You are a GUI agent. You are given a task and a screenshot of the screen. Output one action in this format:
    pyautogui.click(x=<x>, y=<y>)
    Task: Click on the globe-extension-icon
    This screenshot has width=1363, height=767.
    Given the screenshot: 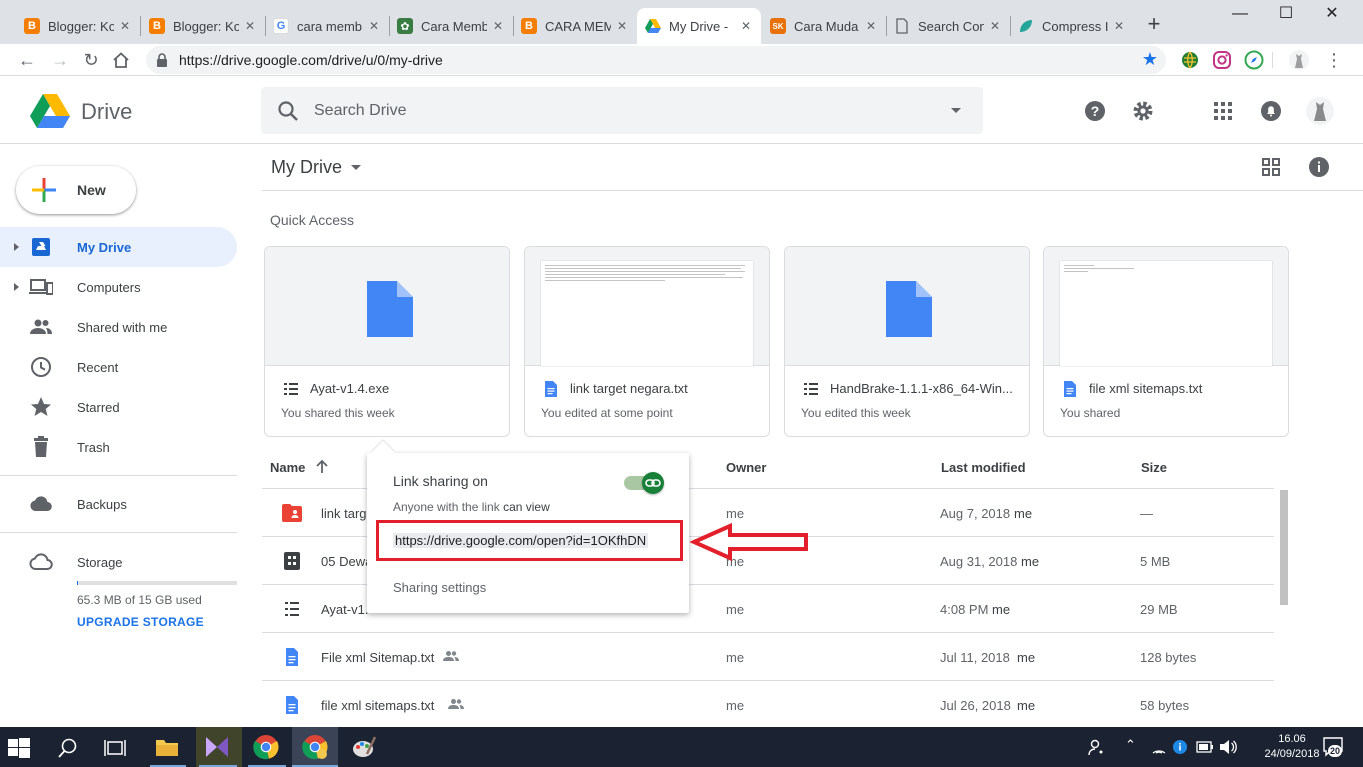 What is the action you would take?
    pyautogui.click(x=1190, y=60)
    